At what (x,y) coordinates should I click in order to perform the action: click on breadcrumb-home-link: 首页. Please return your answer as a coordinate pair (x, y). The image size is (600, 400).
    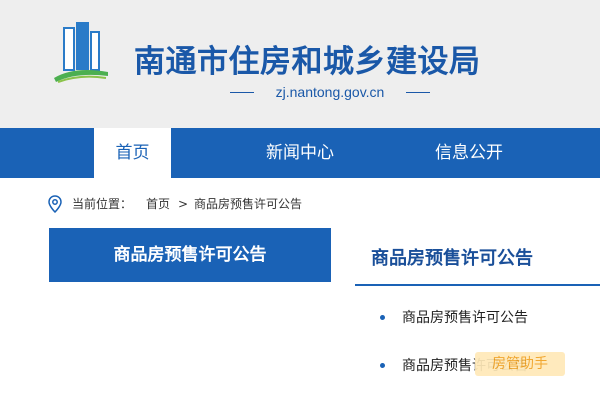
    Looking at the image, I should click on (158, 204).